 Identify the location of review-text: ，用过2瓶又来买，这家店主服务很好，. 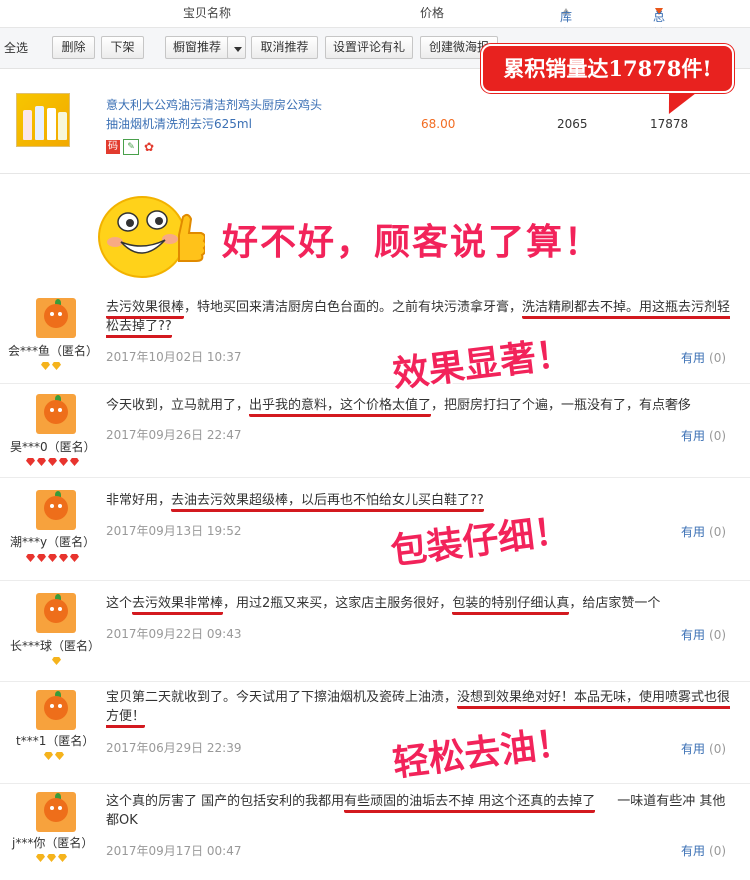
(338, 603).